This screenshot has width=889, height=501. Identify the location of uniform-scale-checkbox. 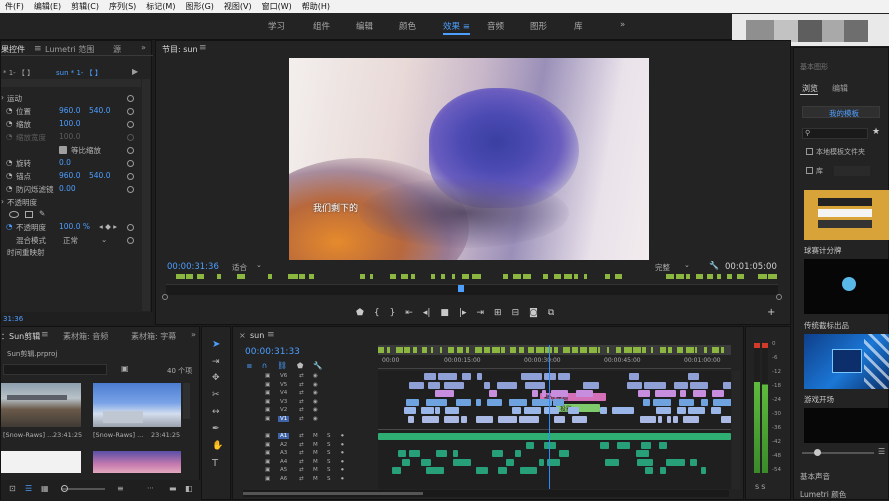
(63, 150).